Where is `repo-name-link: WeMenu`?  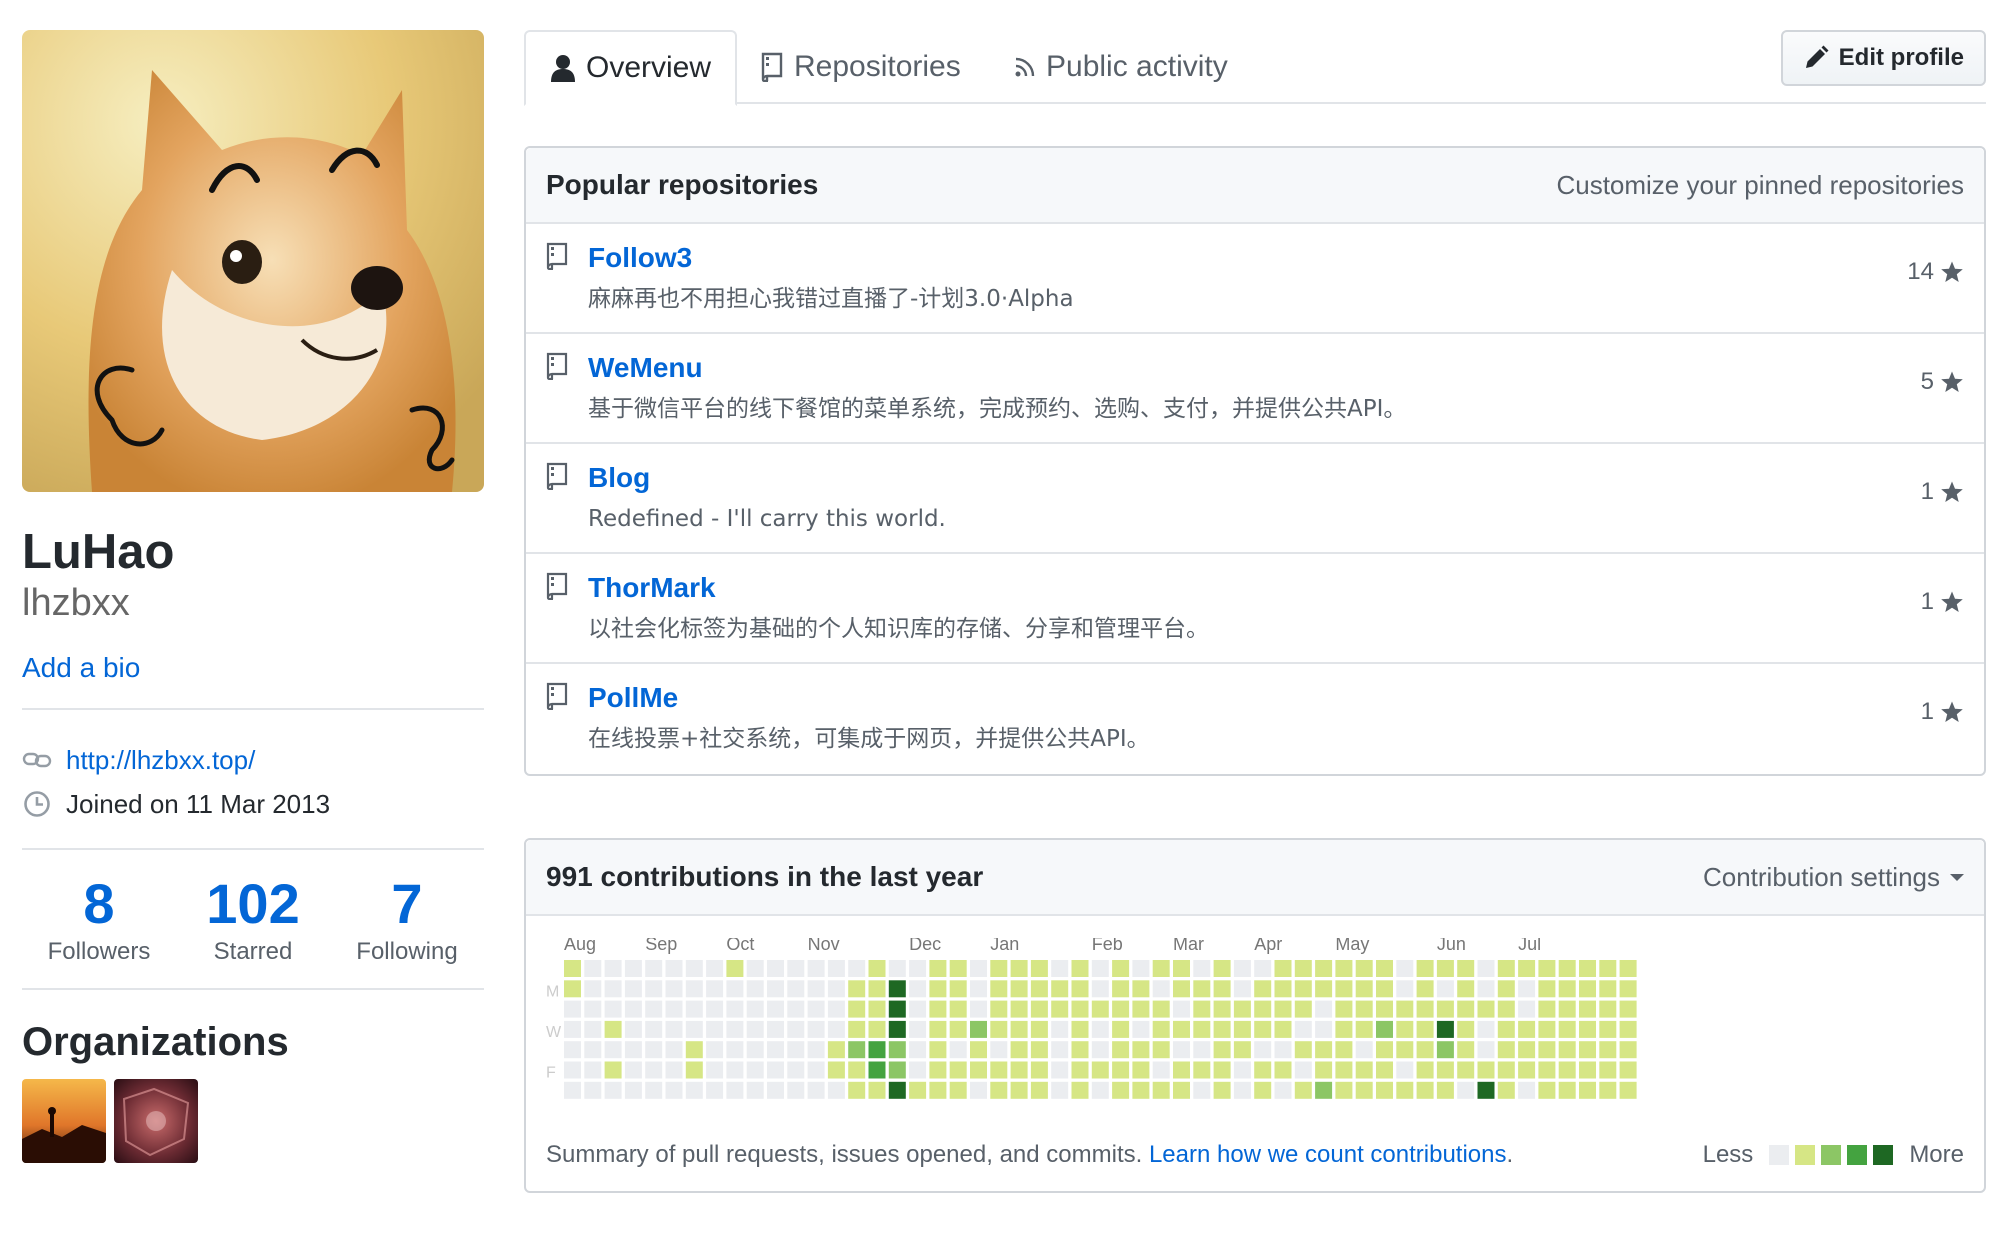
repo-name-link: WeMenu is located at coordinates (645, 368).